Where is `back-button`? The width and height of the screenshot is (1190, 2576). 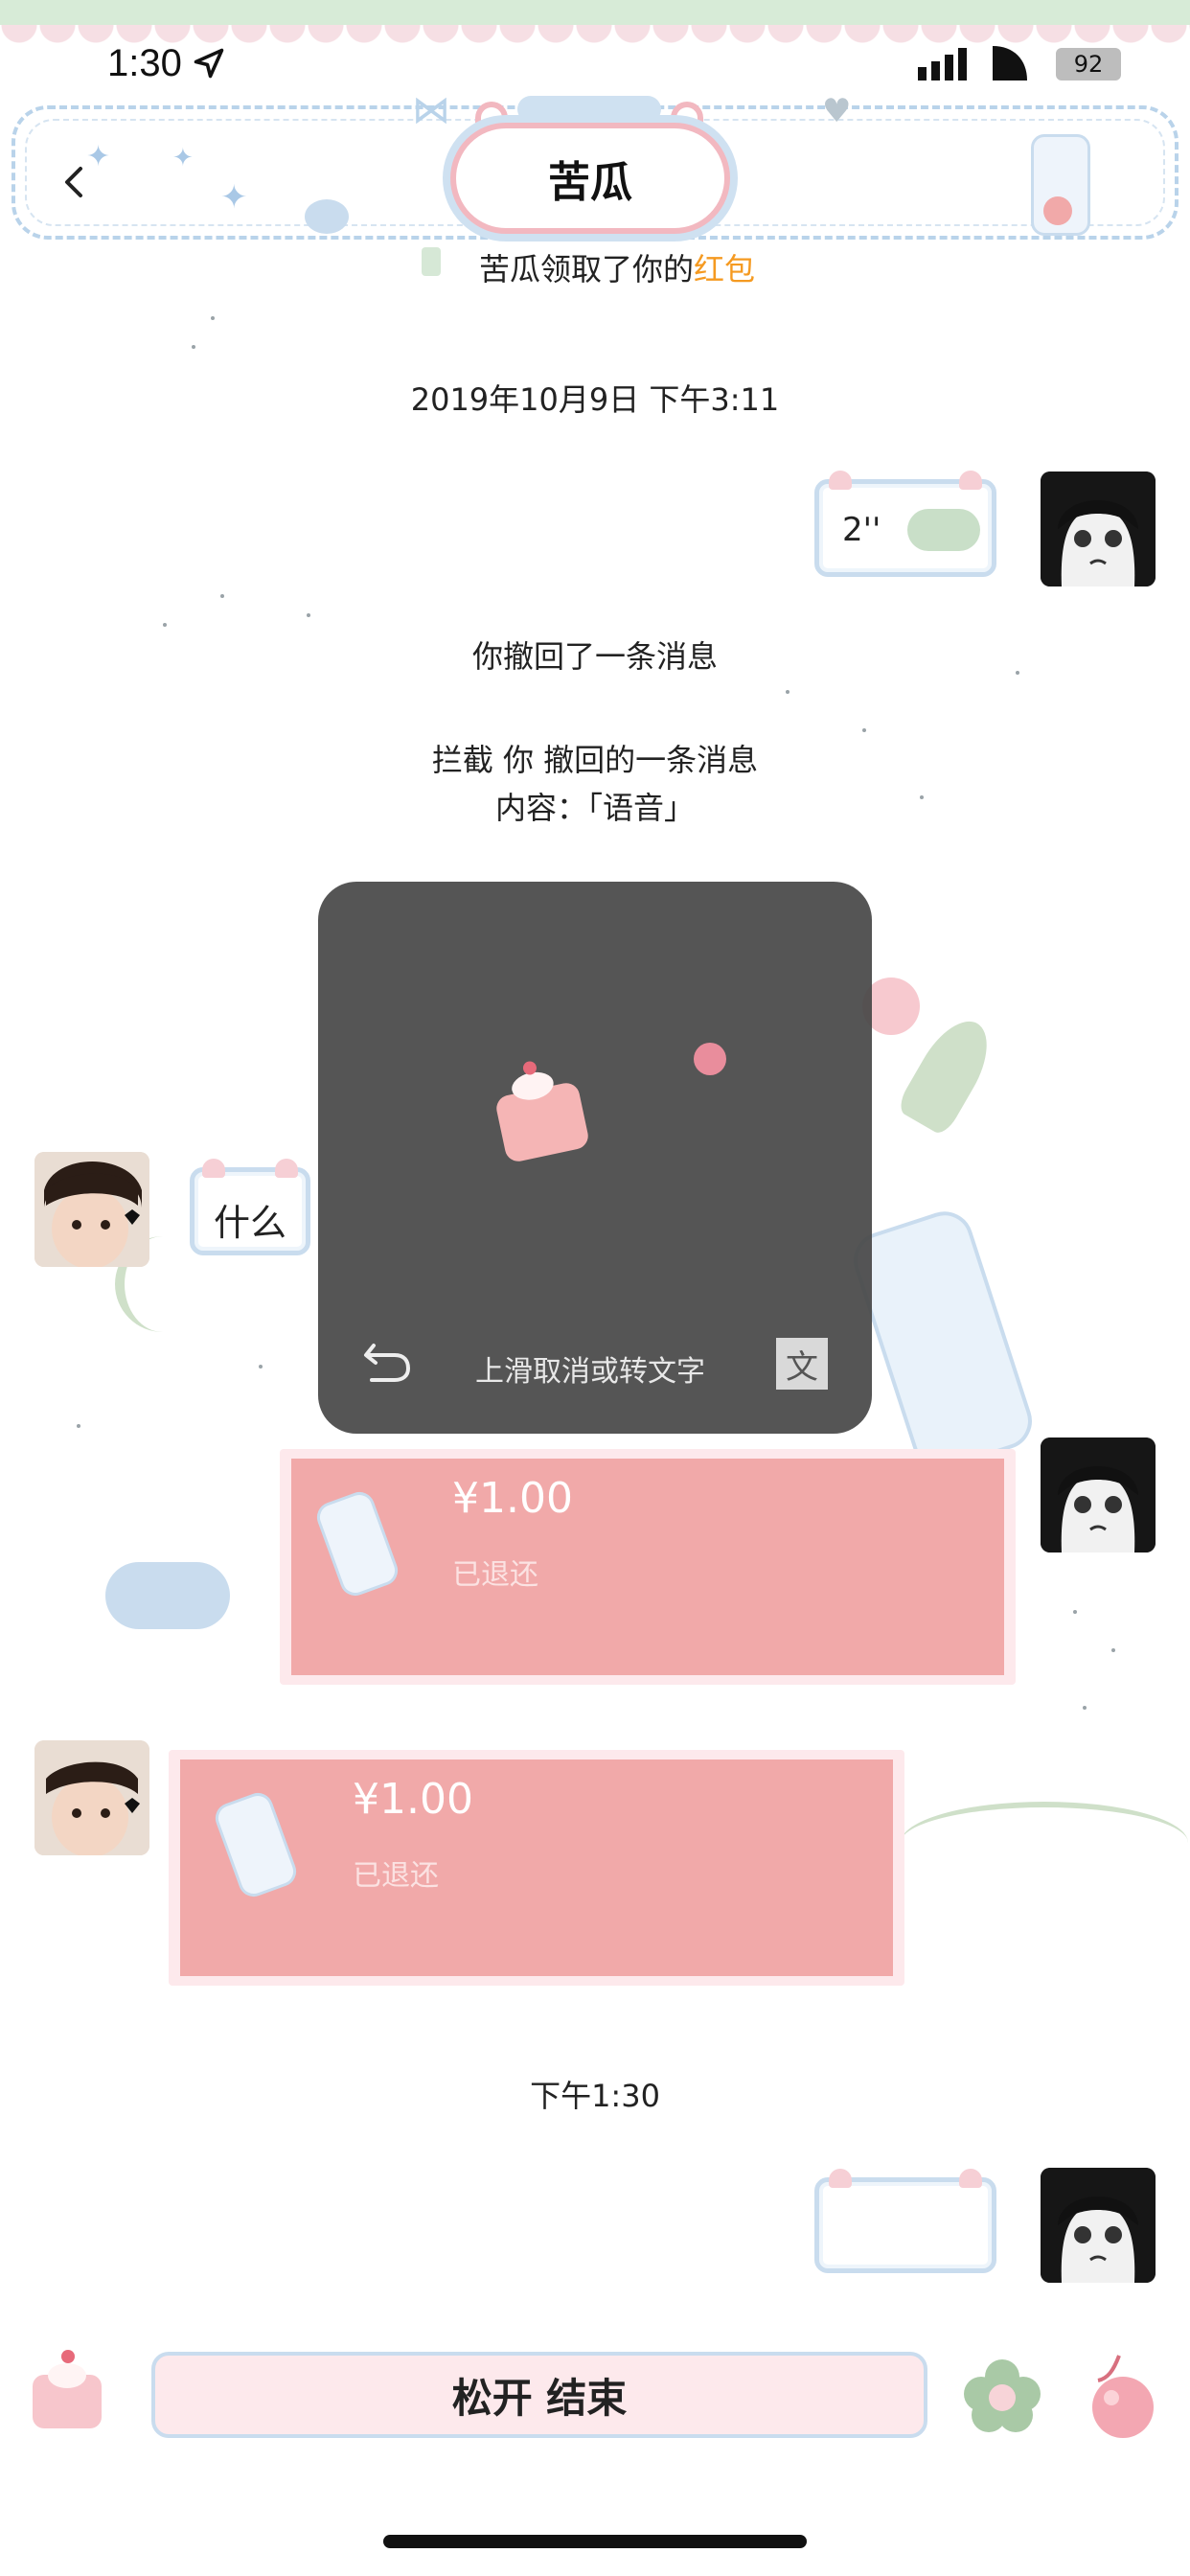 back-button is located at coordinates (75, 182).